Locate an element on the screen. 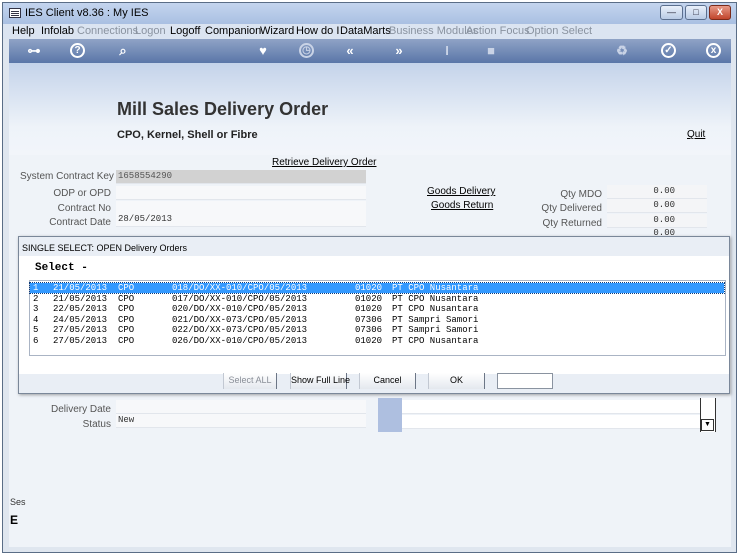  app-icon is located at coordinates (15, 13).